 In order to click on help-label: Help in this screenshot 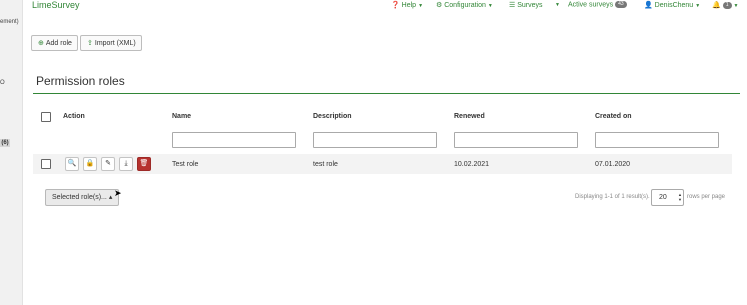, I will do `click(409, 5)`.